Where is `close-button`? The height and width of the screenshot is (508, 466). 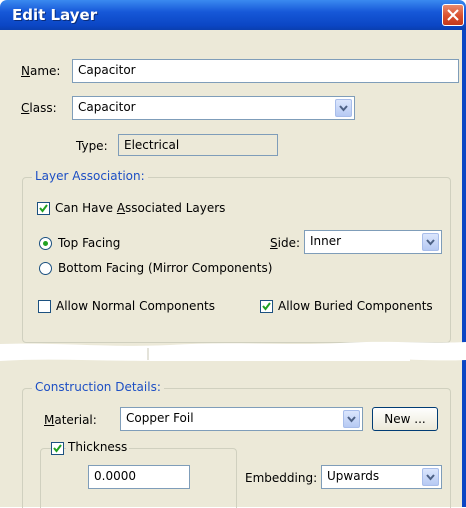 close-button is located at coordinates (453, 15).